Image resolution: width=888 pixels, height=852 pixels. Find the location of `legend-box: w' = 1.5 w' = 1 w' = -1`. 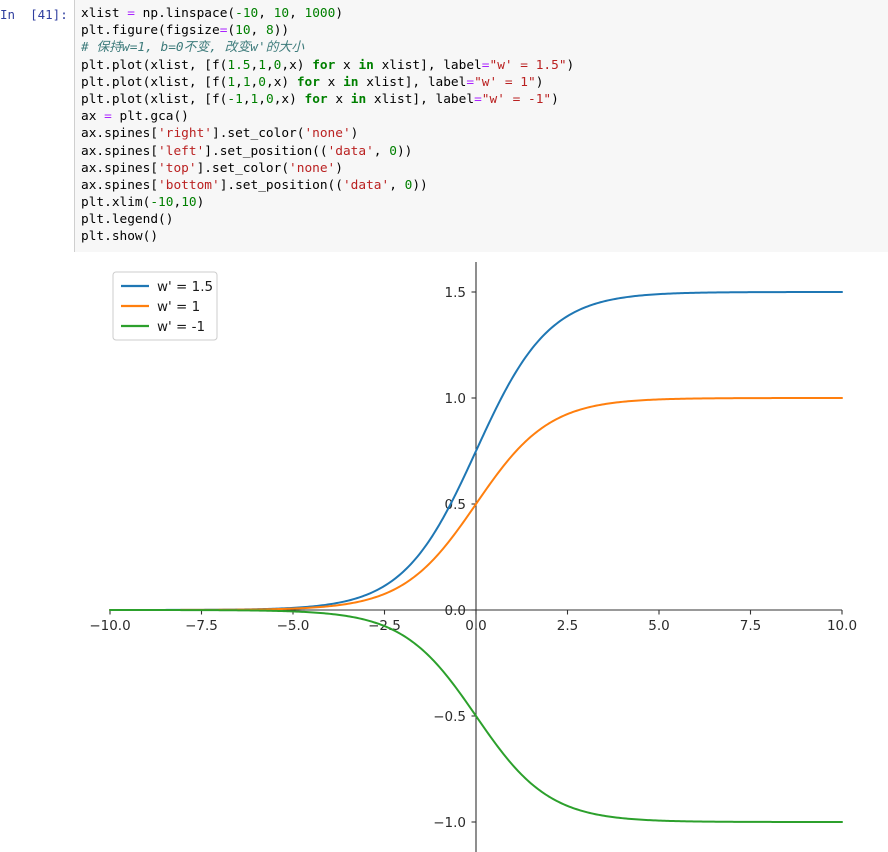

legend-box: w' = 1.5 w' = 1 w' = -1 is located at coordinates (165, 306).